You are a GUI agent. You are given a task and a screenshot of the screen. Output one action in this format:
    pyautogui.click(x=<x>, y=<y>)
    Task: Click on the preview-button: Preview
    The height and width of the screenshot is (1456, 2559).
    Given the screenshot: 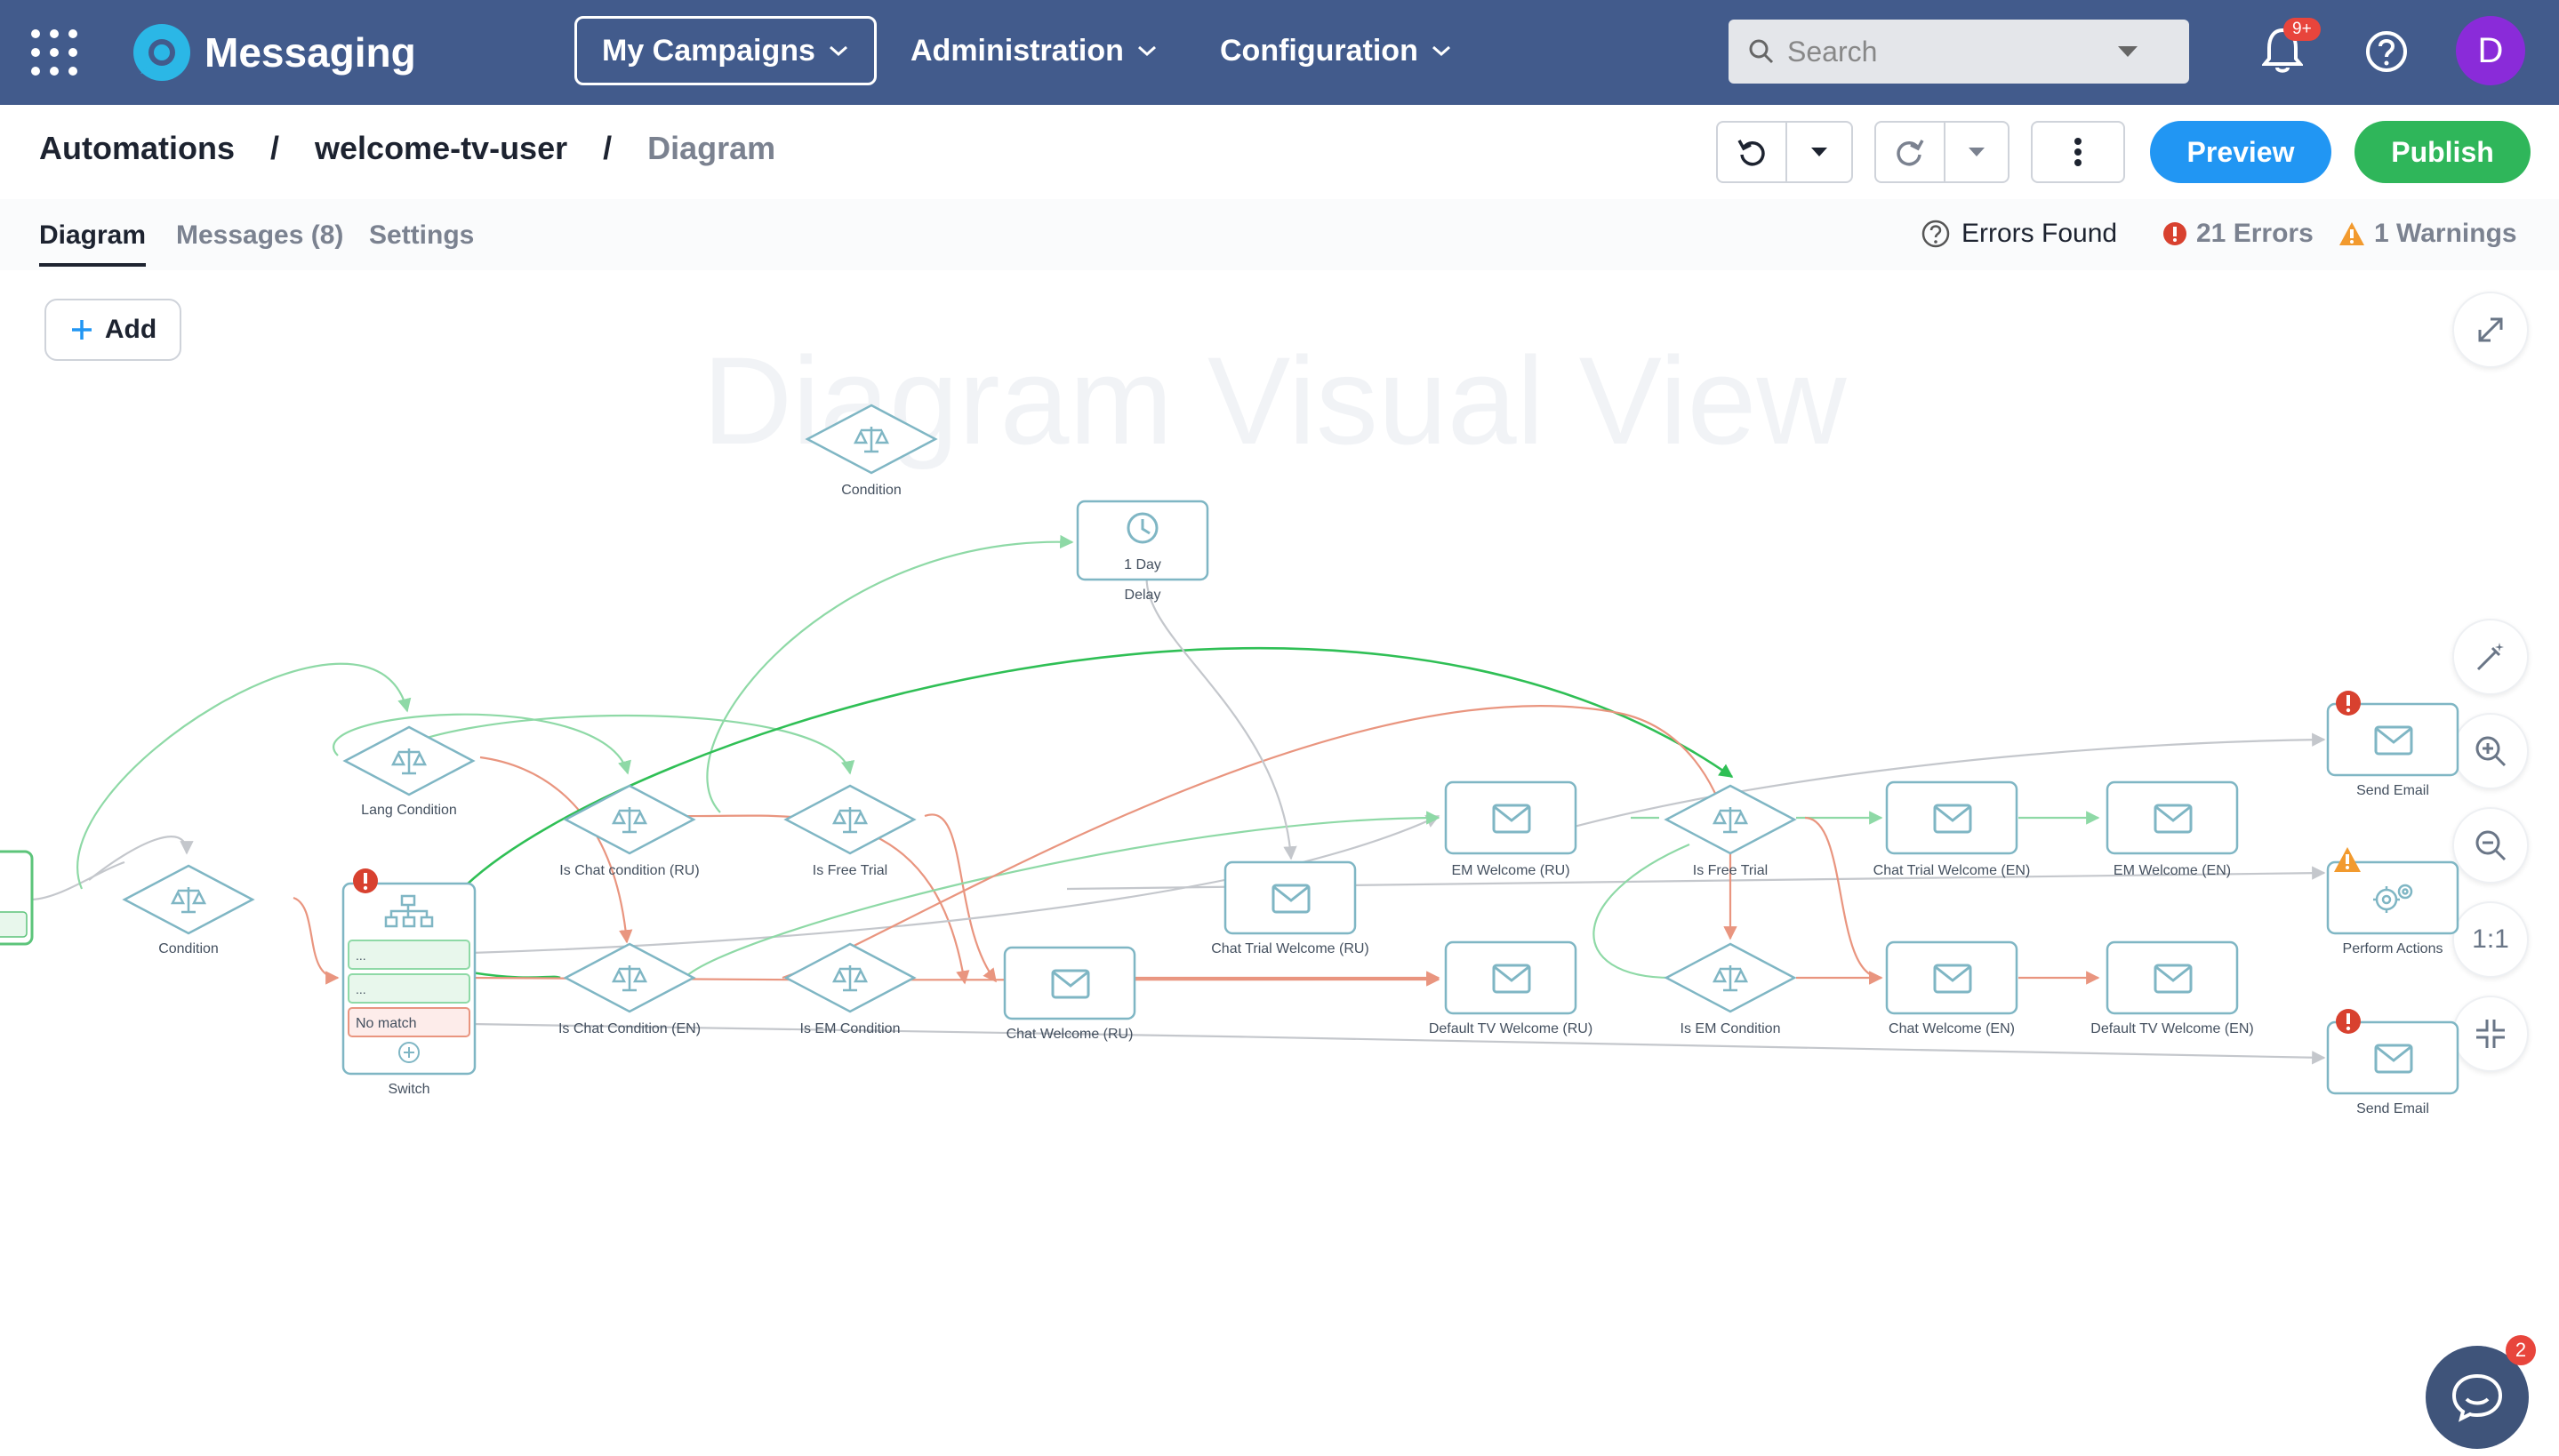 What is the action you would take?
    pyautogui.click(x=2240, y=152)
    